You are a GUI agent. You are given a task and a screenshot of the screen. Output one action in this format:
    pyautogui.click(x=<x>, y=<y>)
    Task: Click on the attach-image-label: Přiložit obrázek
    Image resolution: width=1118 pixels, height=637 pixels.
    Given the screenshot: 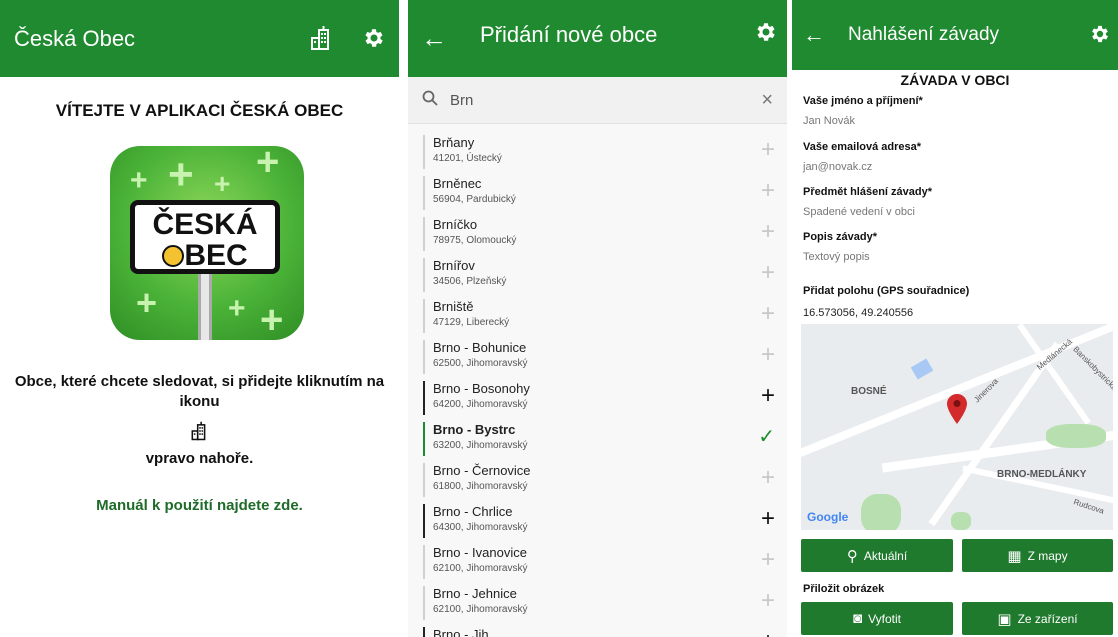 What is the action you would take?
    pyautogui.click(x=844, y=589)
    